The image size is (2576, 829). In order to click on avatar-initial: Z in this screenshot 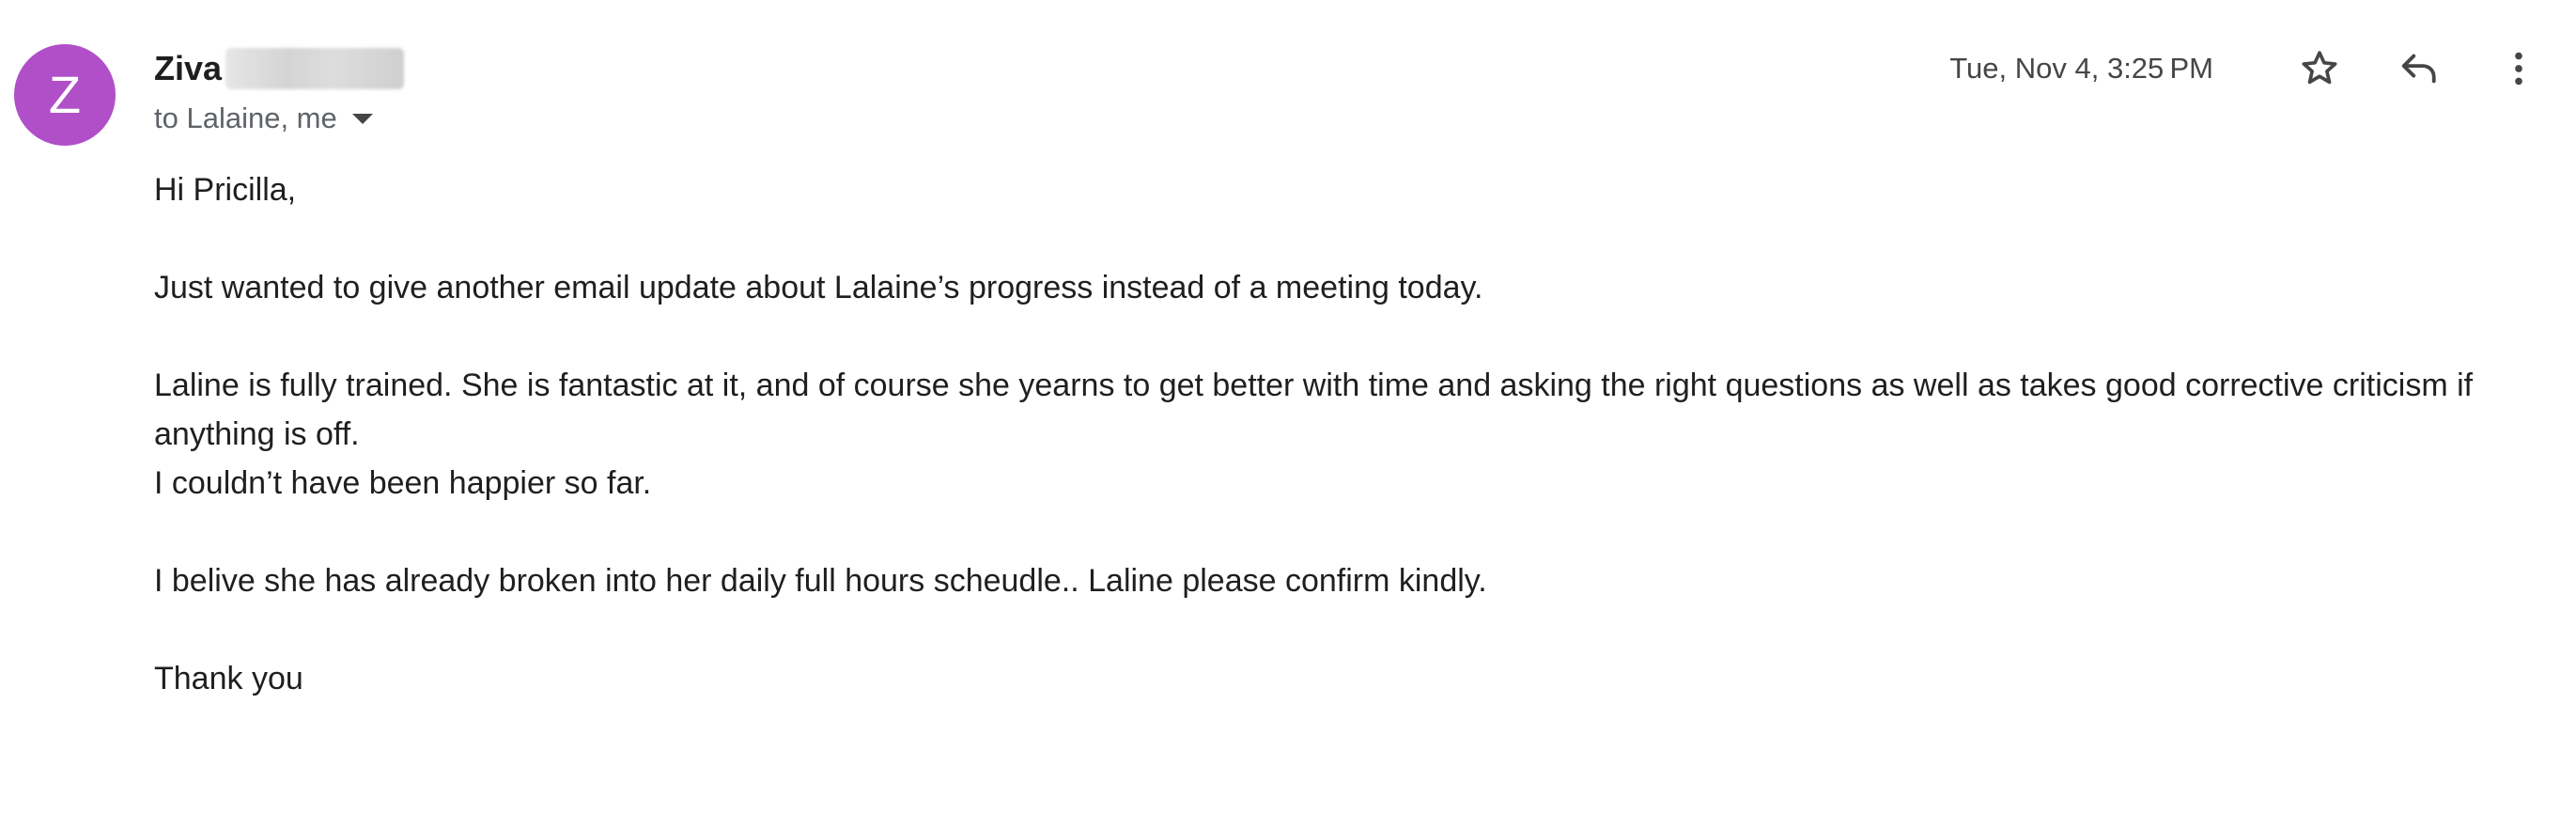, I will do `click(65, 95)`.